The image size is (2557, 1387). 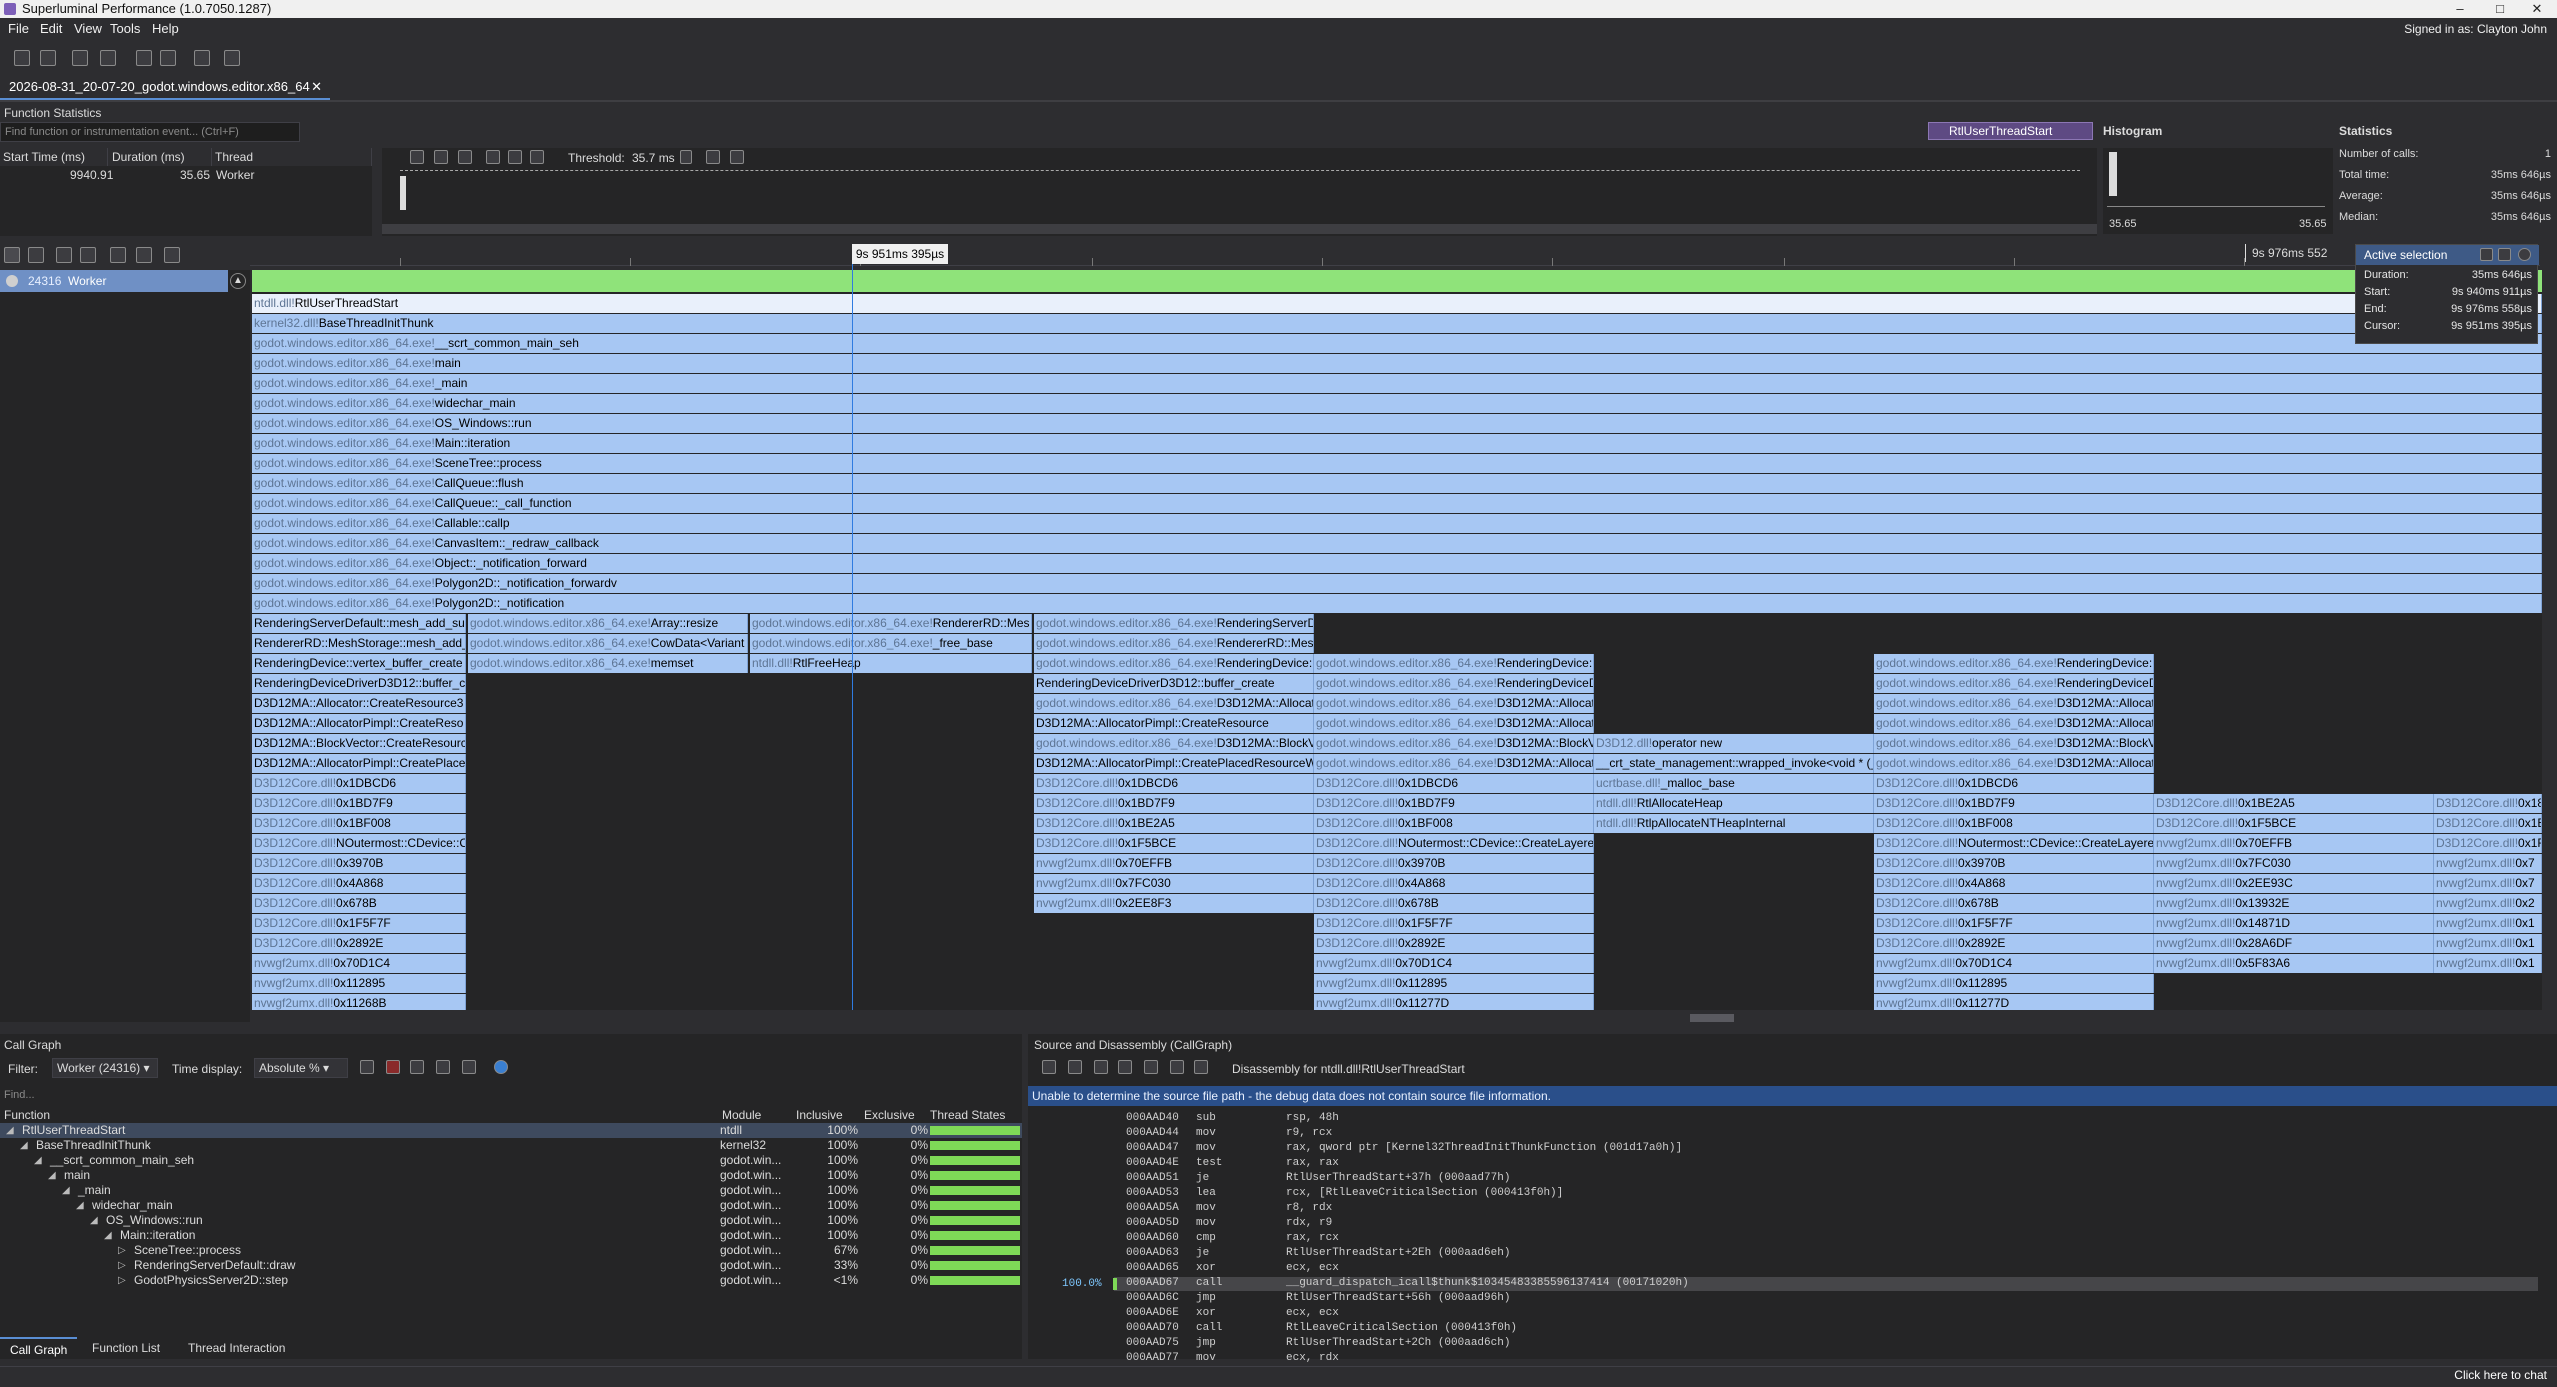 What do you see at coordinates (891, 663) in the screenshot?
I see `flame-frame: ntdll.dll!RtlFreeHeap` at bounding box center [891, 663].